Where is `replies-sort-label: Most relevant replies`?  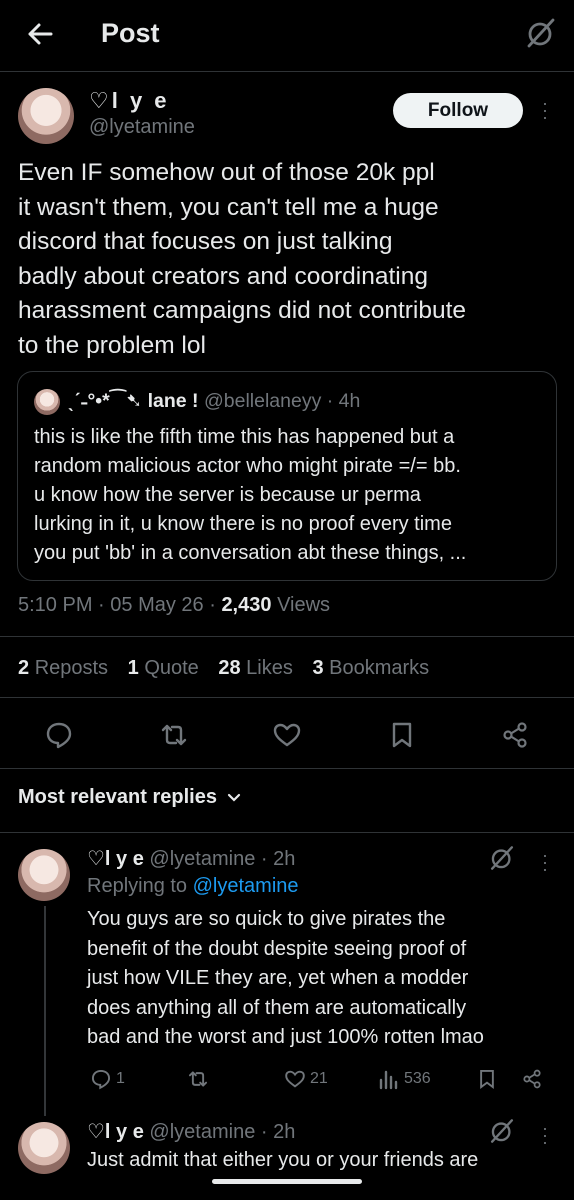 replies-sort-label: Most relevant replies is located at coordinates (117, 797).